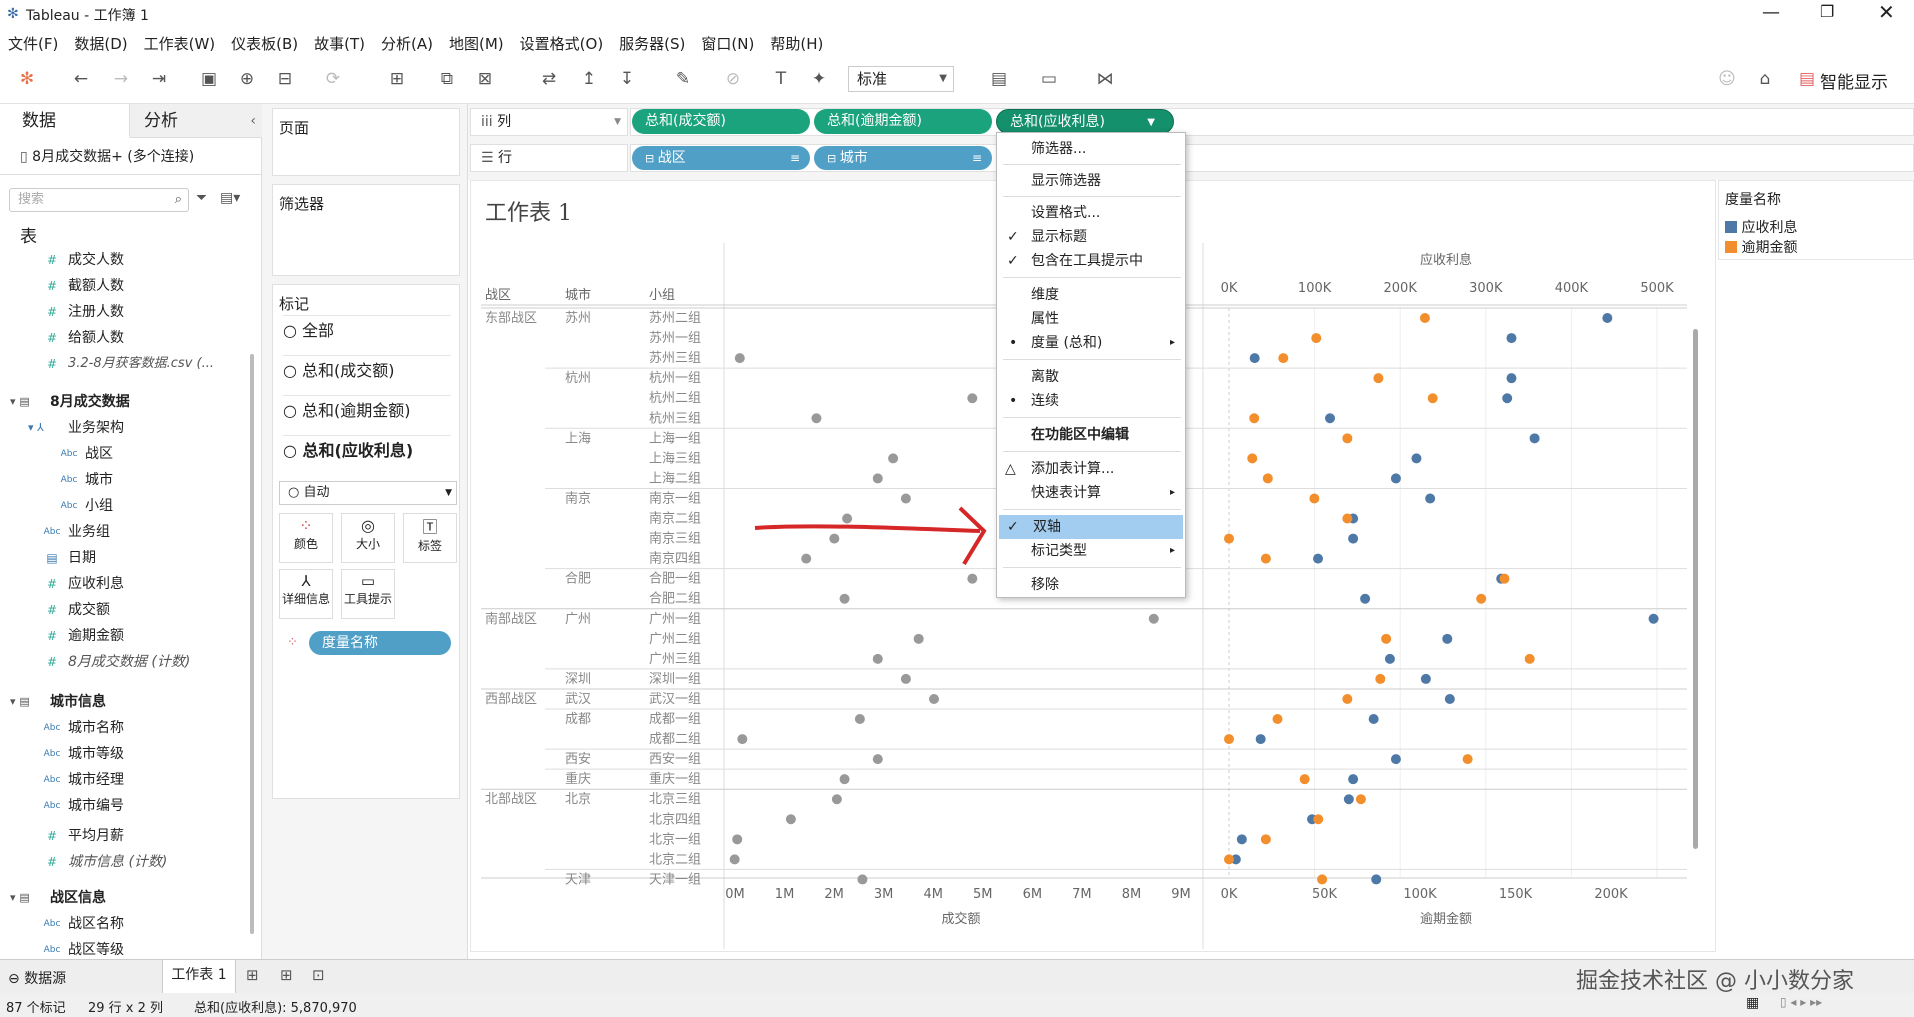 The image size is (1914, 1017). Describe the element at coordinates (76, 428) in the screenshot. I see `hierarchy-business: ▾ ⅄ 业务架构` at that location.